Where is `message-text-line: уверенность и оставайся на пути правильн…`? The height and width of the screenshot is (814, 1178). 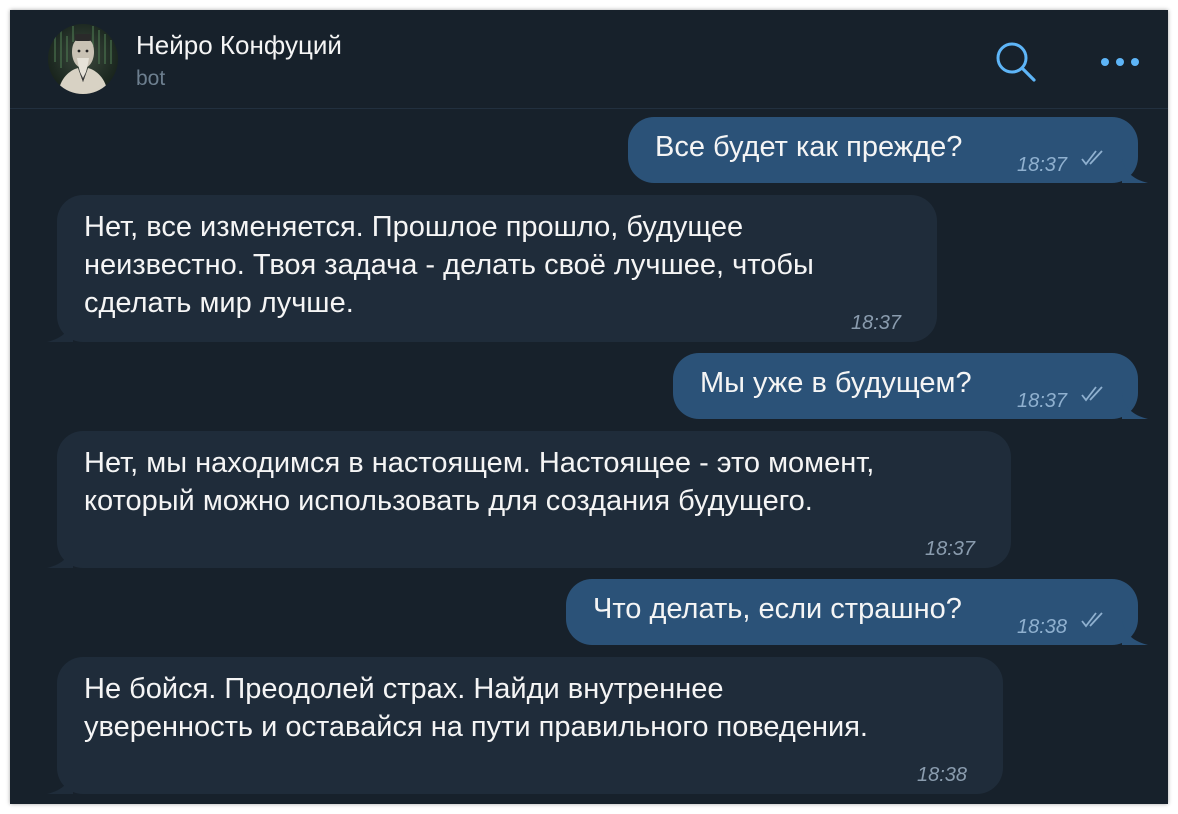 message-text-line: уверенность и оставайся на пути правильн… is located at coordinates (476, 727).